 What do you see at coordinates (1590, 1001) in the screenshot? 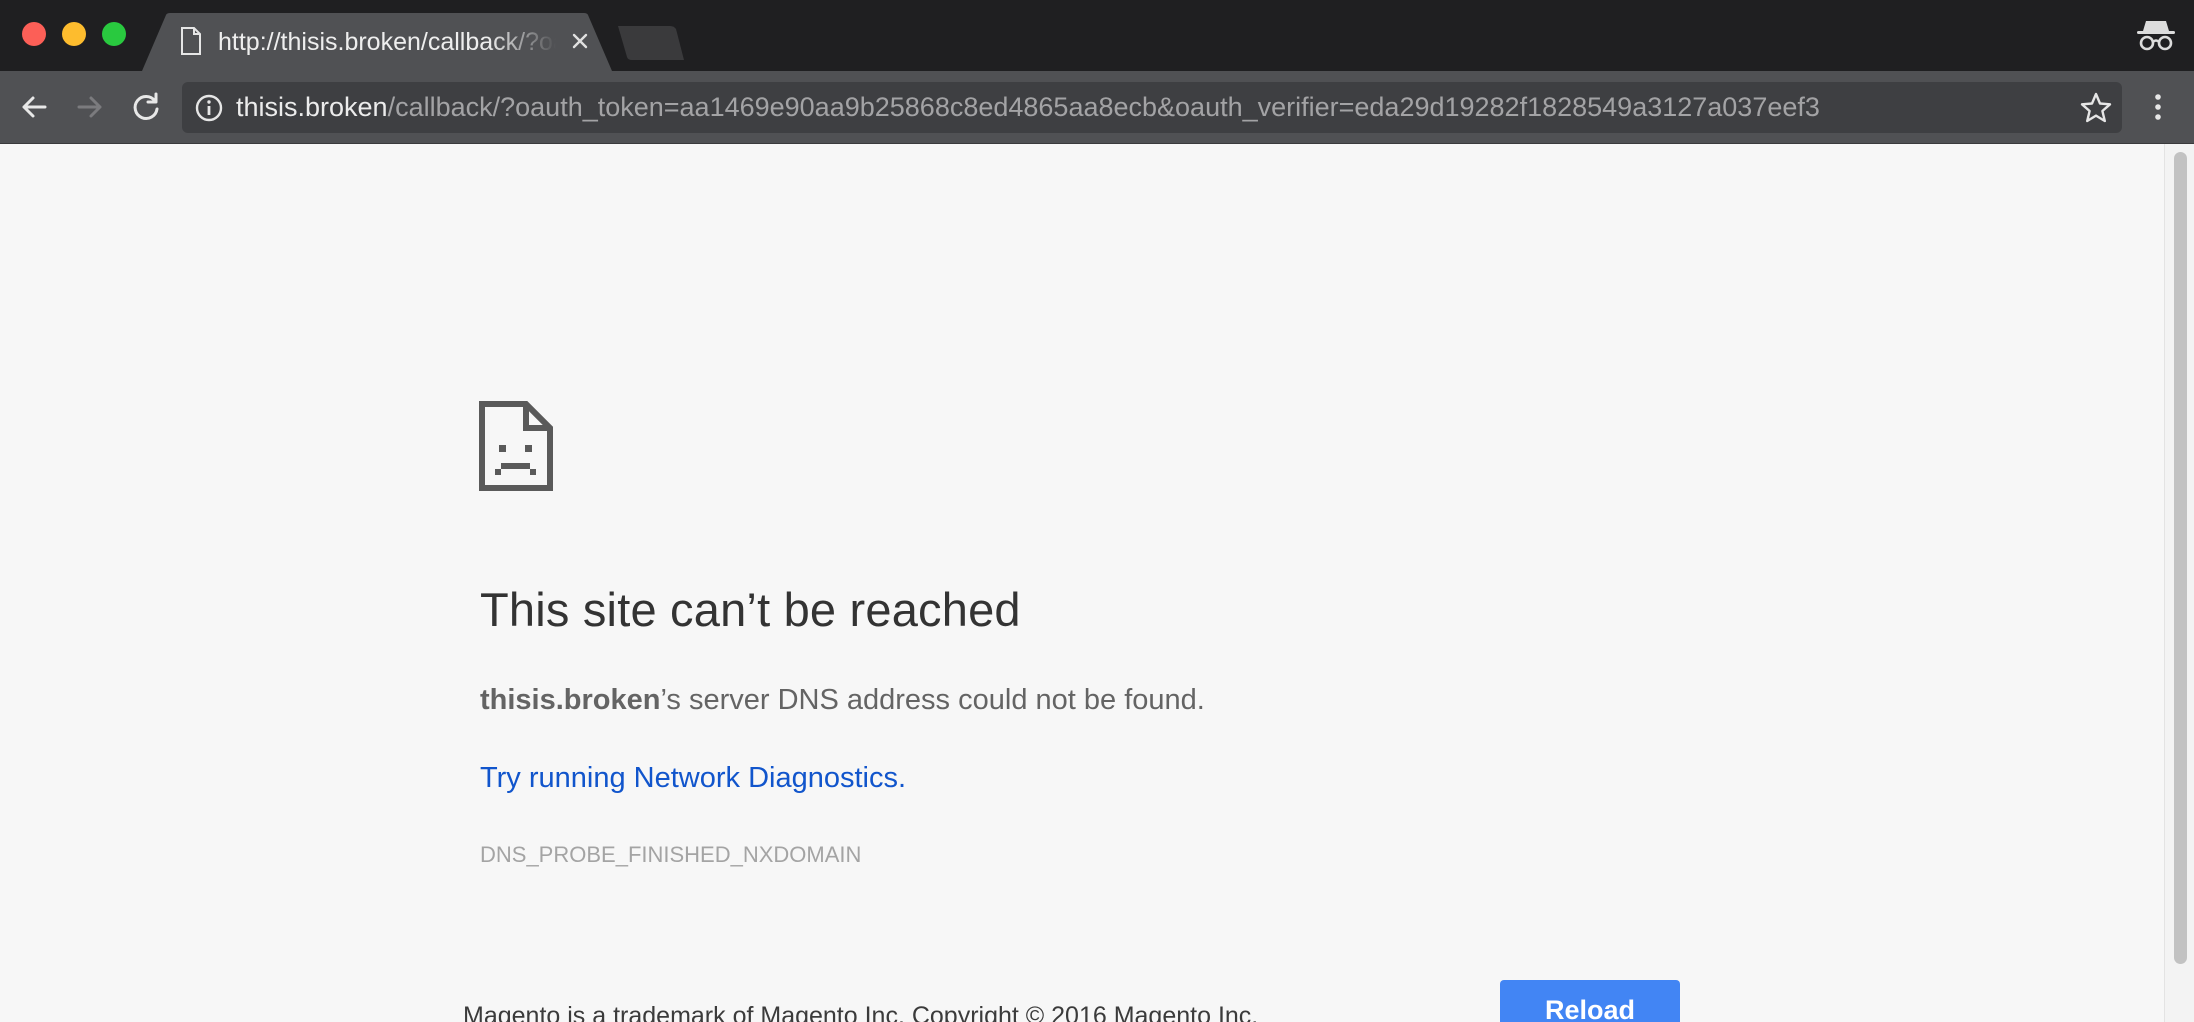
I see `reload-page-button: Reload` at bounding box center [1590, 1001].